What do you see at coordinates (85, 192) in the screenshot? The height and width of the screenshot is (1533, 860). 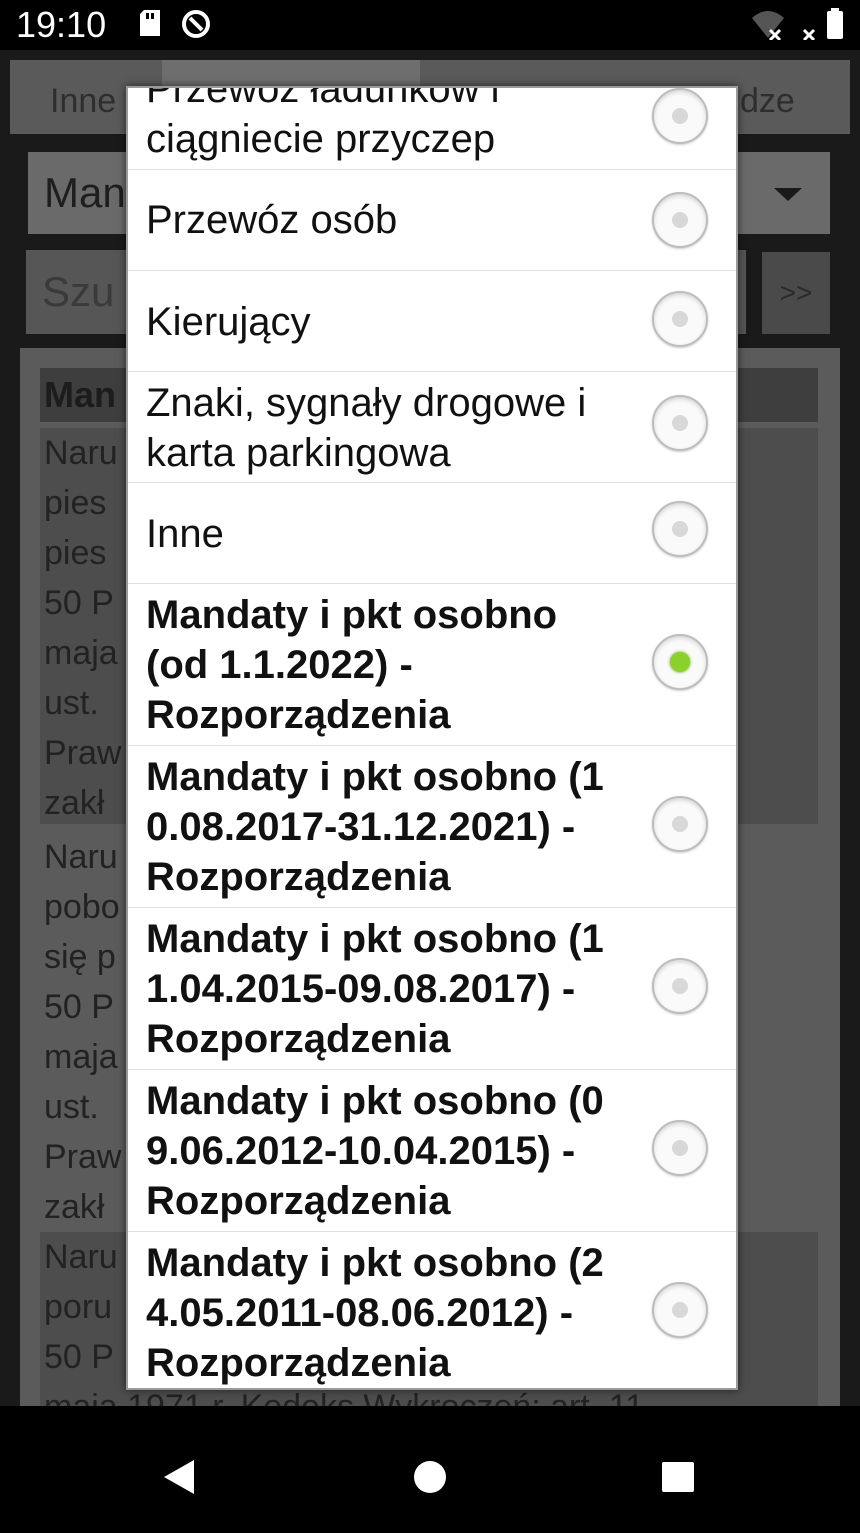 I see `category-dropdown-value: Man` at bounding box center [85, 192].